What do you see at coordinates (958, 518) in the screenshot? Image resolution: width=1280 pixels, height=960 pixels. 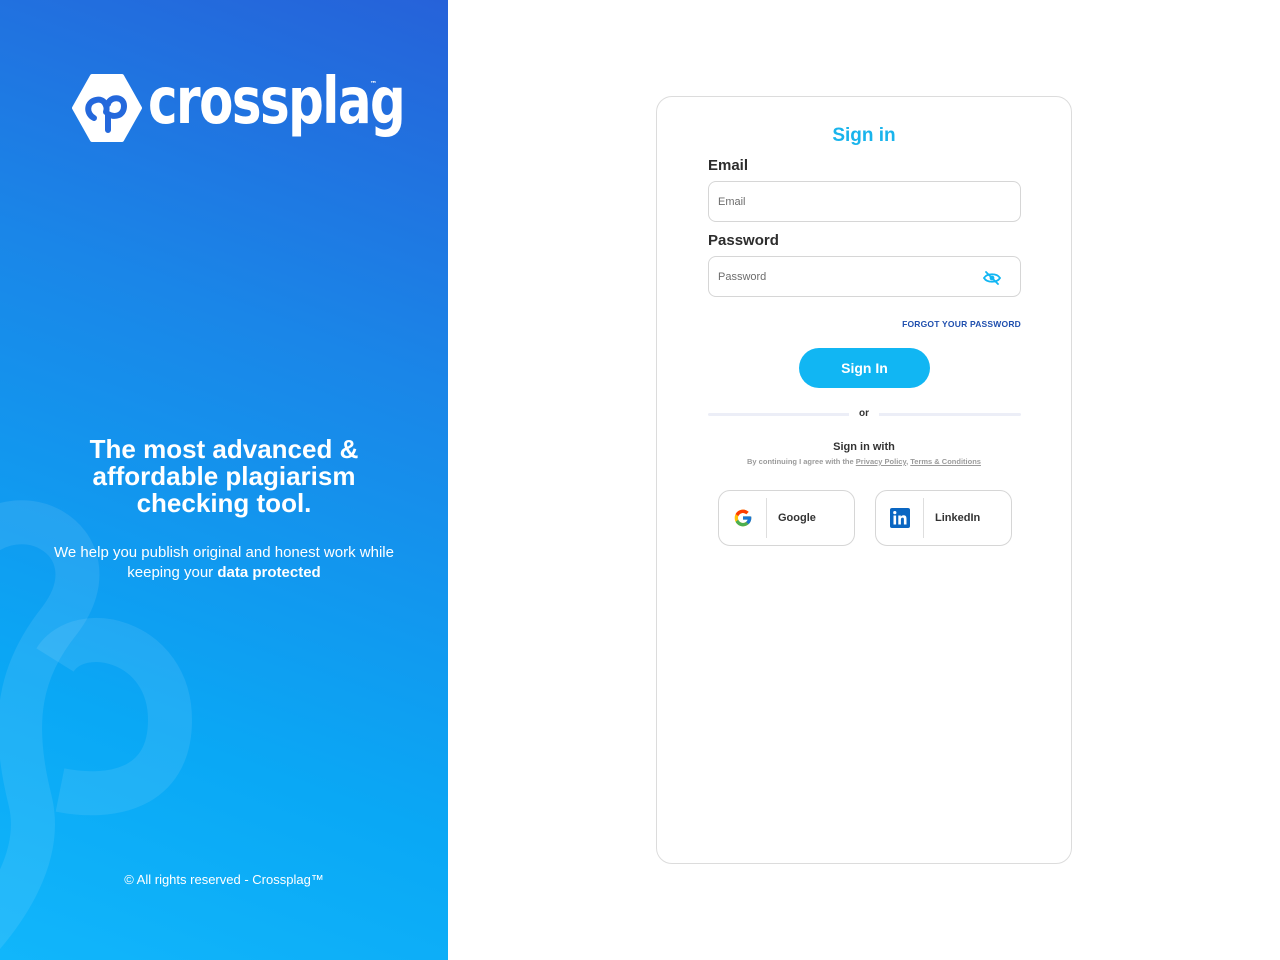 I see `linkedin-label: LinkedIn` at bounding box center [958, 518].